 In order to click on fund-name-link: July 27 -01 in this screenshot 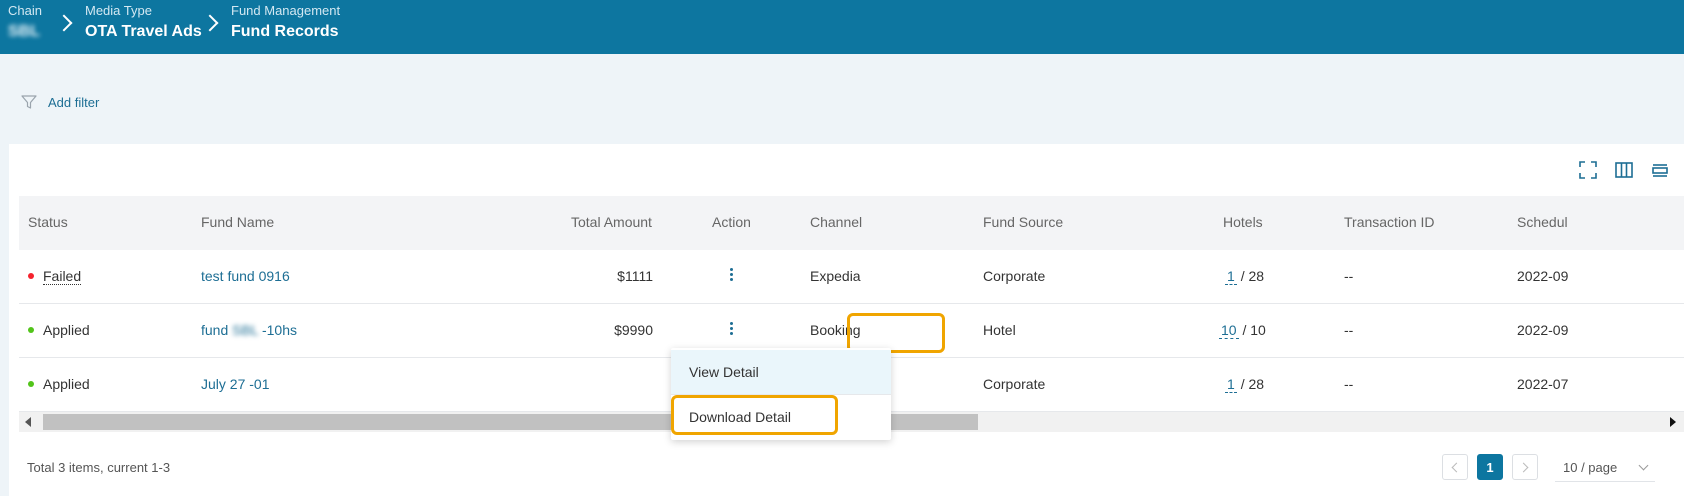, I will do `click(235, 384)`.